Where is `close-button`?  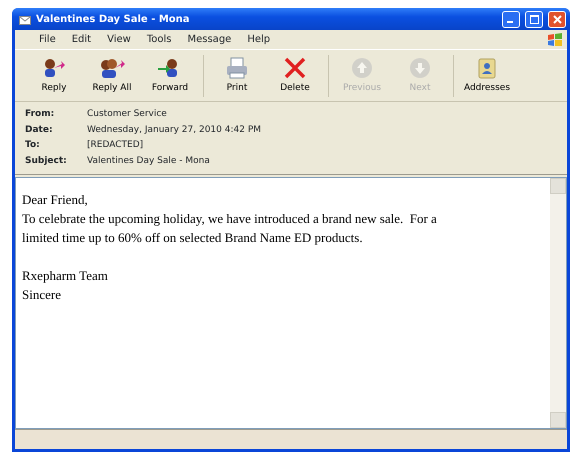
close-button is located at coordinates (557, 19).